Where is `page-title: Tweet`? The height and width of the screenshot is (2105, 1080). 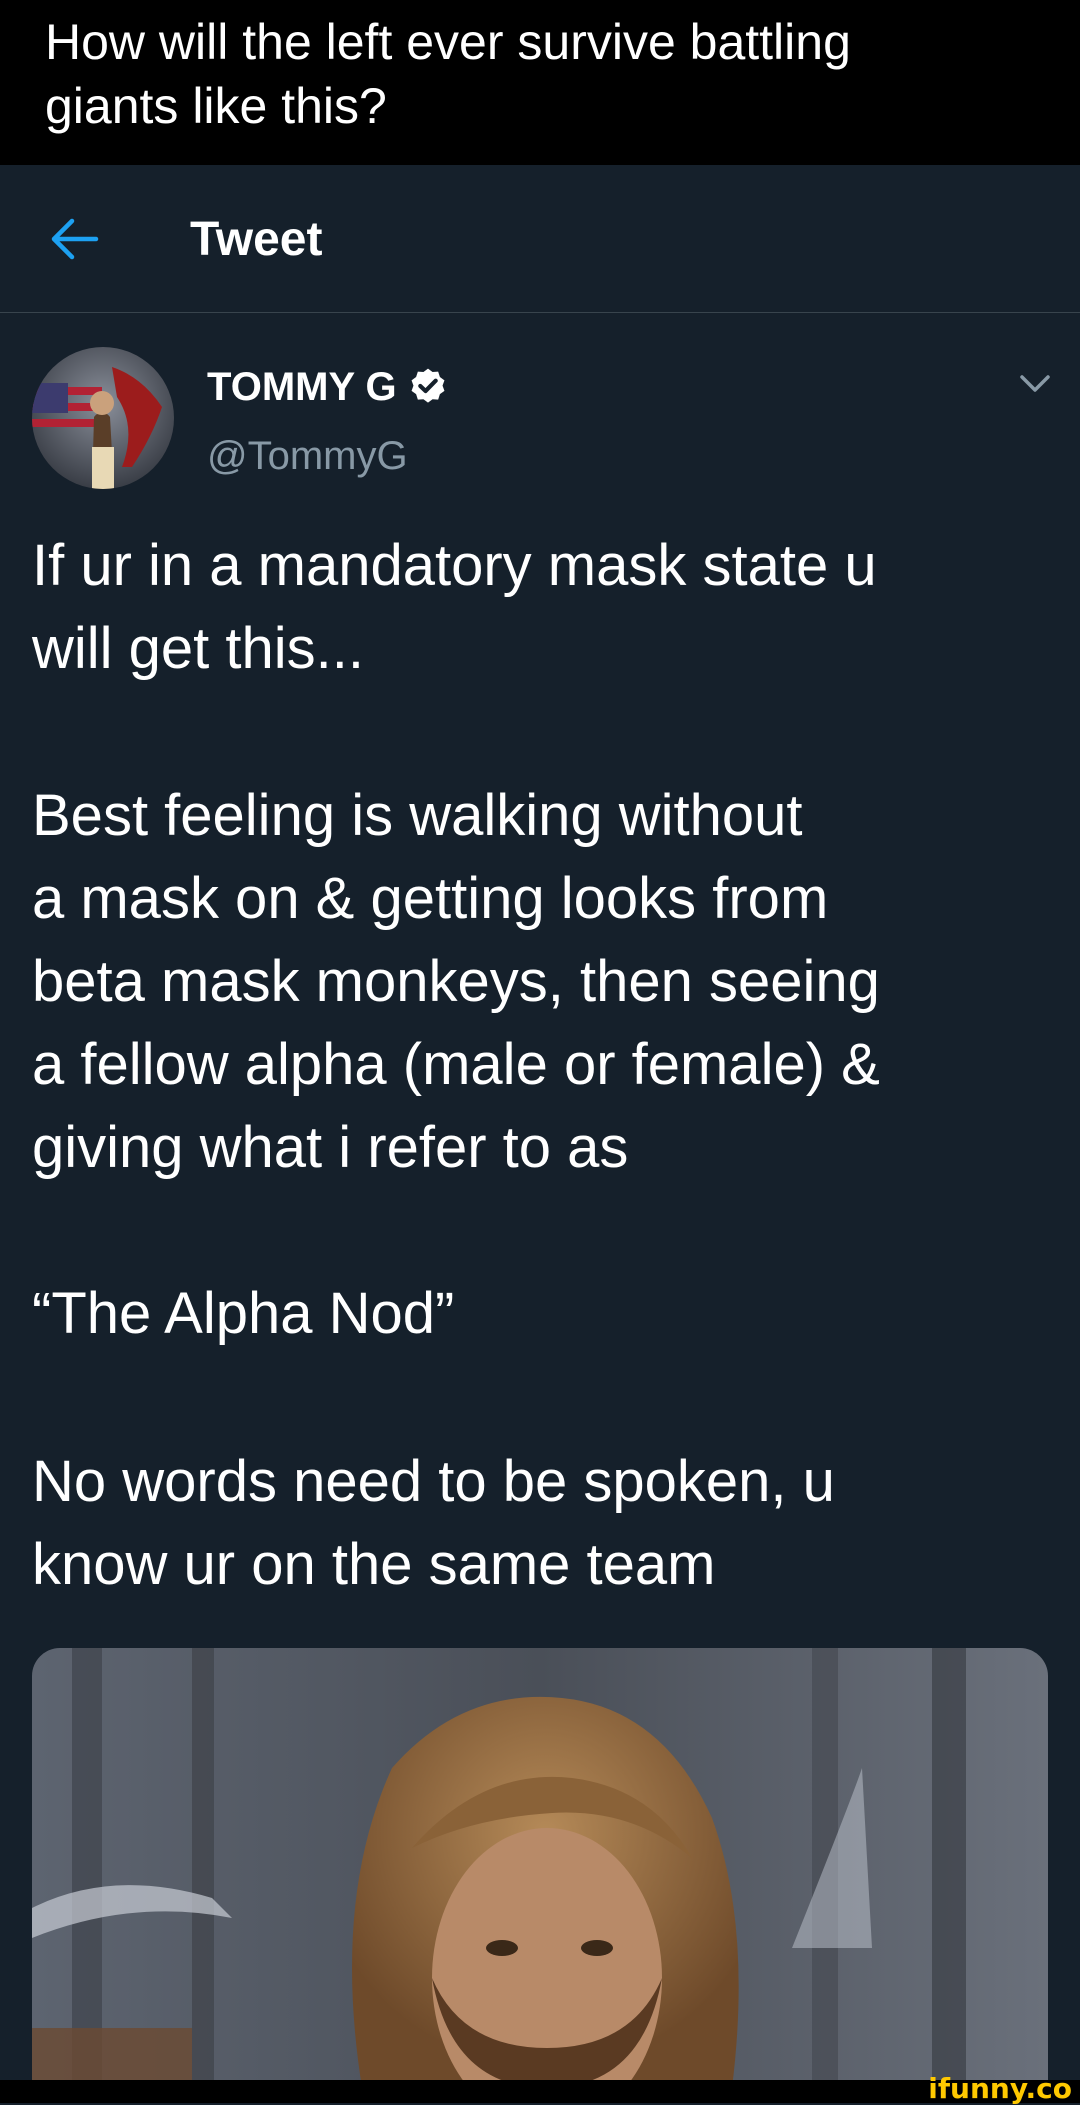 page-title: Tweet is located at coordinates (256, 239).